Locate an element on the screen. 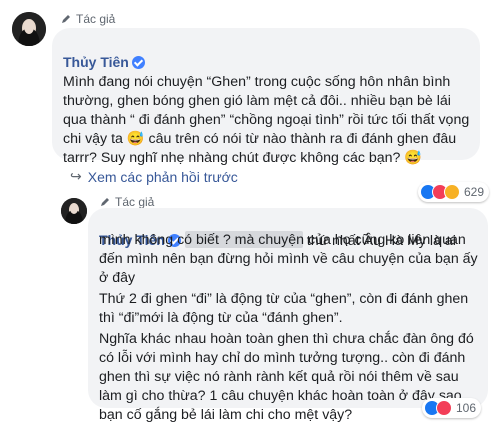  reply-reaction-count: 106 is located at coordinates (466, 408).